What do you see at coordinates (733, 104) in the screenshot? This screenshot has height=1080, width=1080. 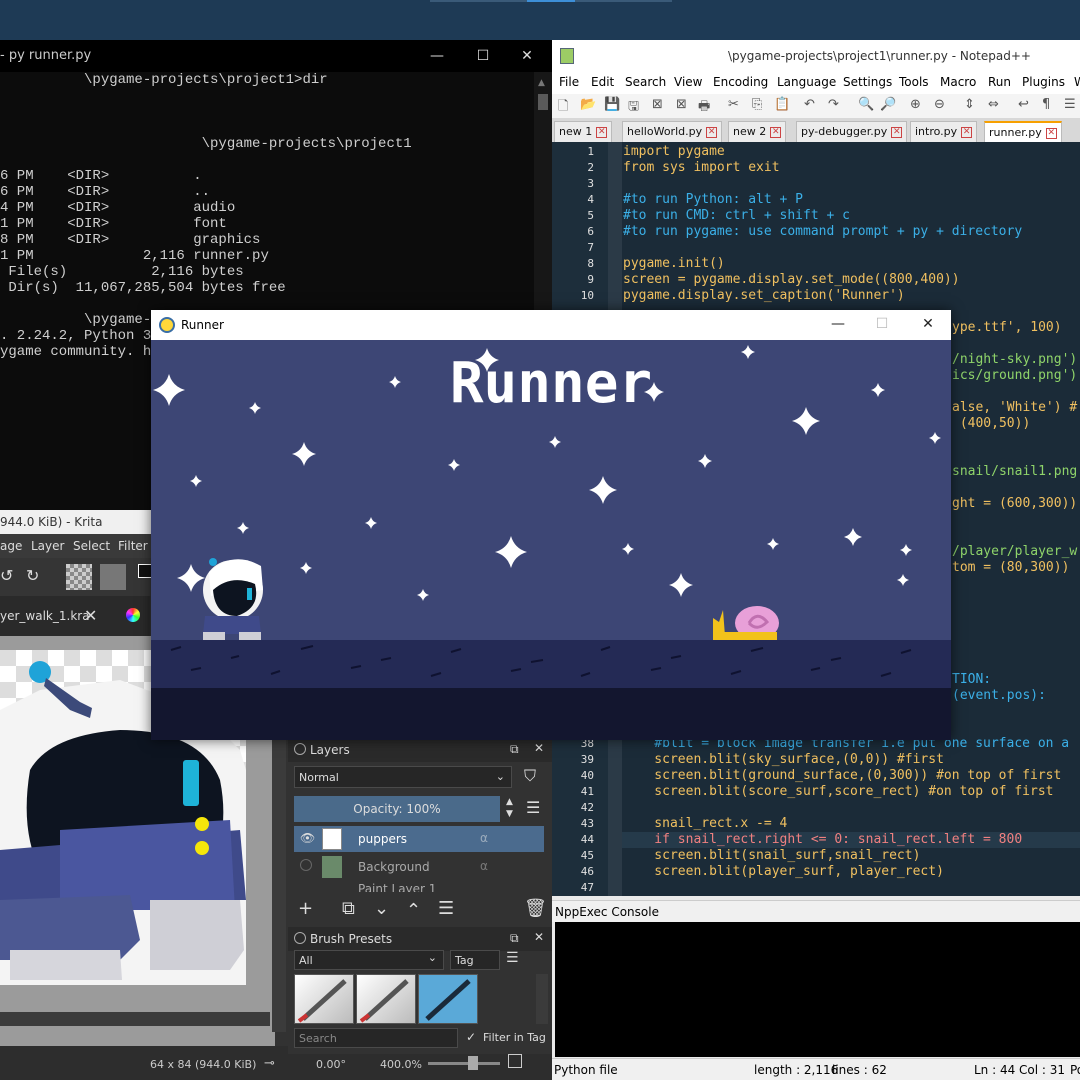 I see `cut-icon: ✂` at bounding box center [733, 104].